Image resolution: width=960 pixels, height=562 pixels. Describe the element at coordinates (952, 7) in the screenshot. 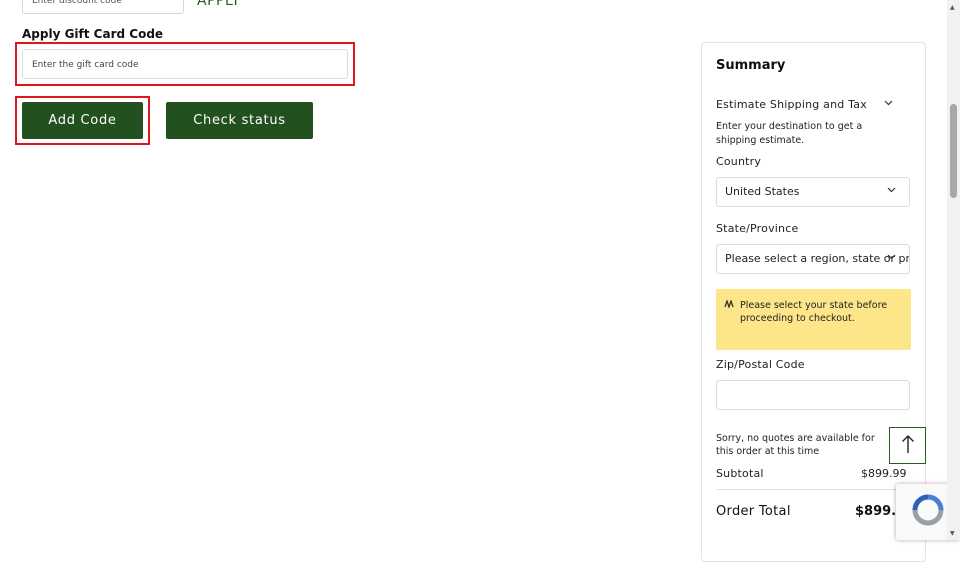

I see `scroll-up-arrow-icon: ▲` at that location.